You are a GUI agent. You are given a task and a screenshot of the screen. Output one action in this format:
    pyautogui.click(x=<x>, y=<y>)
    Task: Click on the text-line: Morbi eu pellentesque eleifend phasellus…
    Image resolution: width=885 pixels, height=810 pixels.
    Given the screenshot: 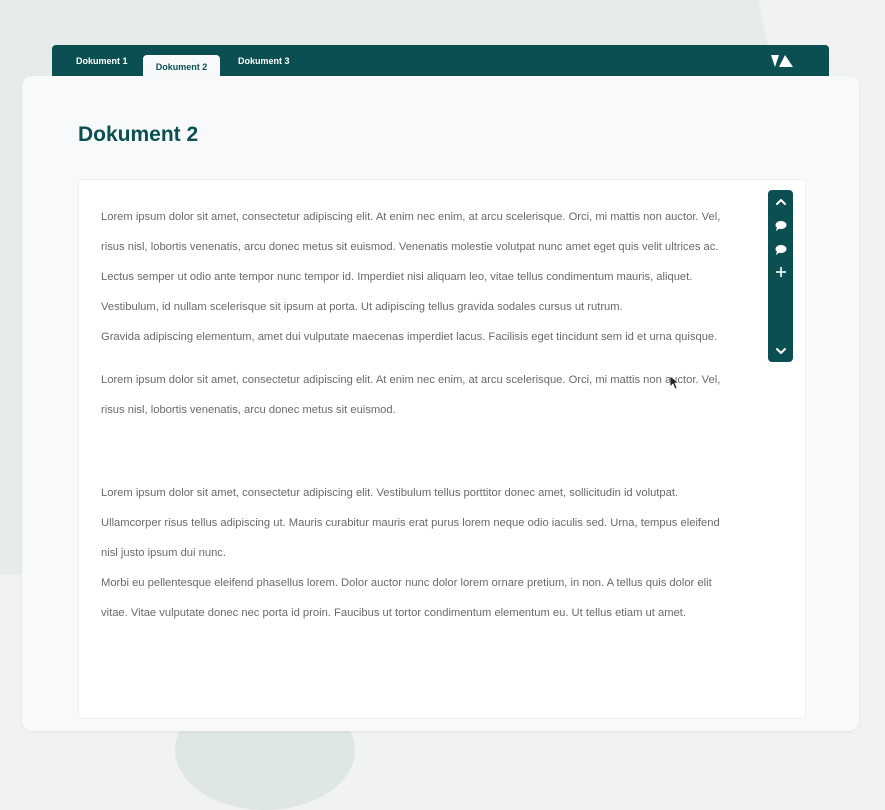 What is the action you would take?
    pyautogui.click(x=406, y=583)
    